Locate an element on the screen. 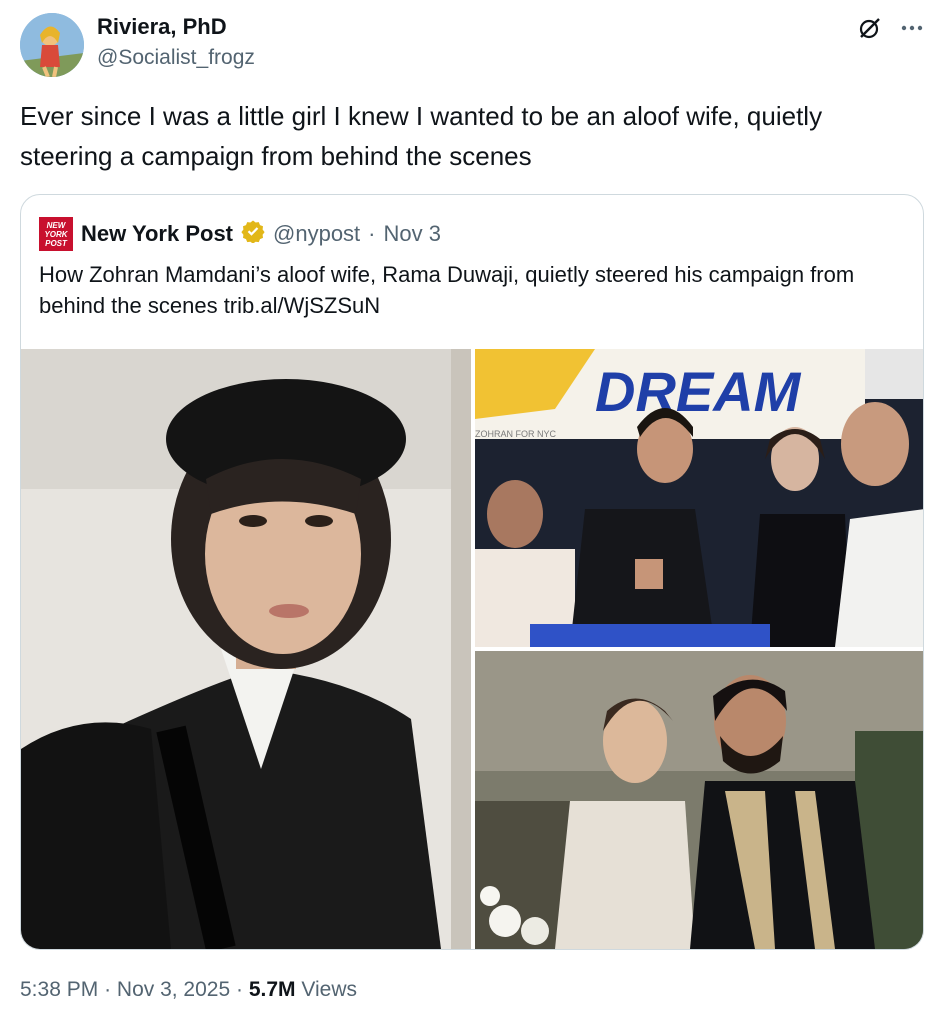 The height and width of the screenshot is (1028, 946). quoted-author-name: New York Post is located at coordinates (157, 234).